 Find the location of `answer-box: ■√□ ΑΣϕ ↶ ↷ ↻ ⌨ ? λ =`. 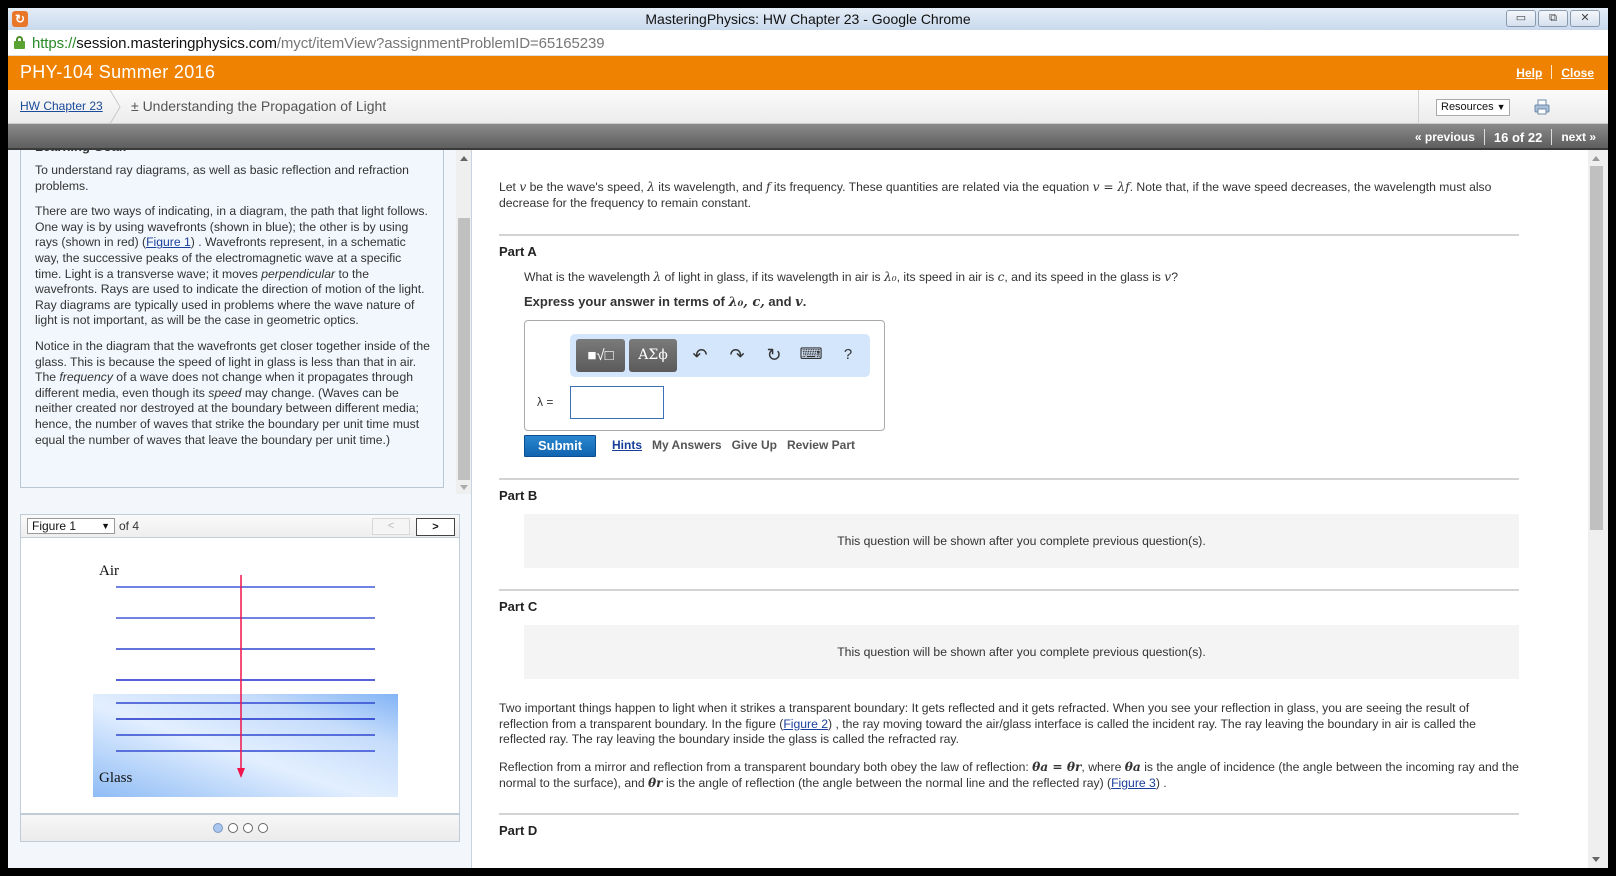

answer-box: ■√□ ΑΣϕ ↶ ↷ ↻ ⌨ ? λ = is located at coordinates (704, 375).